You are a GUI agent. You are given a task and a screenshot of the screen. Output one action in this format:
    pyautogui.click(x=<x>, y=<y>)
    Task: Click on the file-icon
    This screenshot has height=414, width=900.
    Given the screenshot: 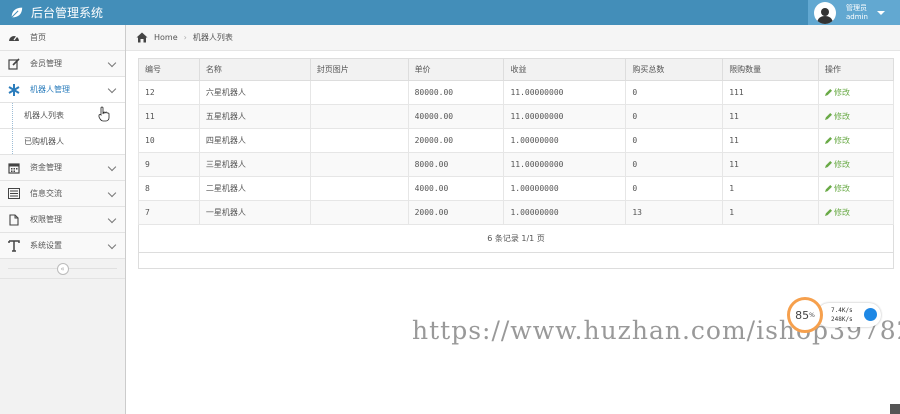 What is the action you would take?
    pyautogui.click(x=14, y=220)
    